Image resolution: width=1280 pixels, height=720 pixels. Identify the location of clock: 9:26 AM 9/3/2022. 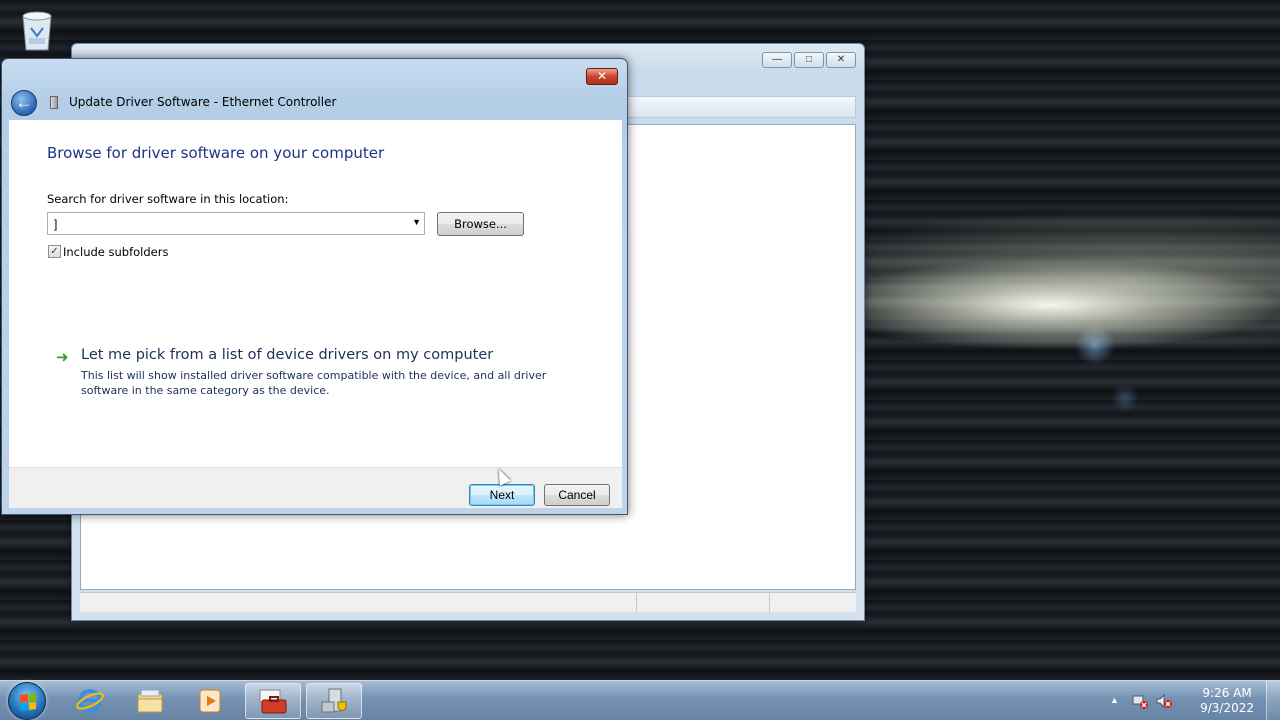
(1227, 701).